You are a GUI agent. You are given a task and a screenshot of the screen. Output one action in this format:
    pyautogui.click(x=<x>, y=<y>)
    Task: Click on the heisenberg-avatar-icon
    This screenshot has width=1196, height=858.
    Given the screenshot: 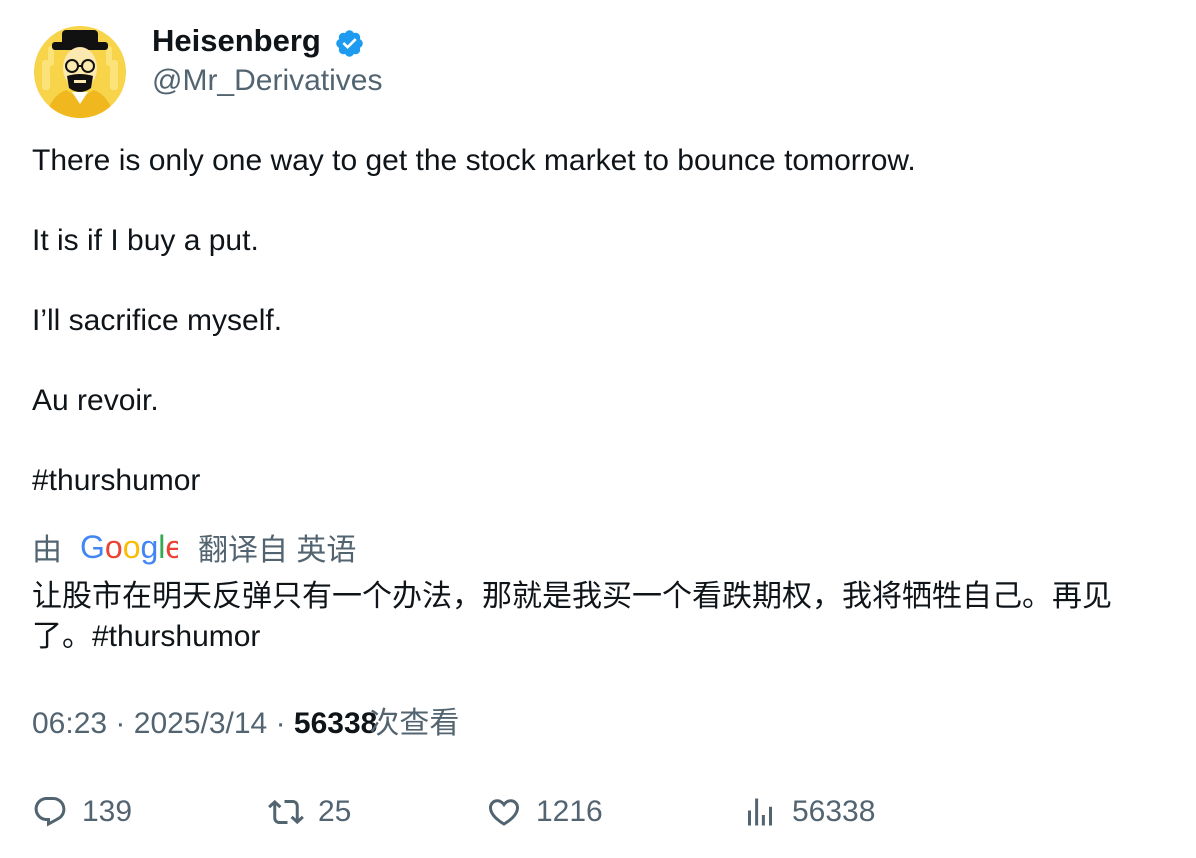 What is the action you would take?
    pyautogui.click(x=80, y=72)
    